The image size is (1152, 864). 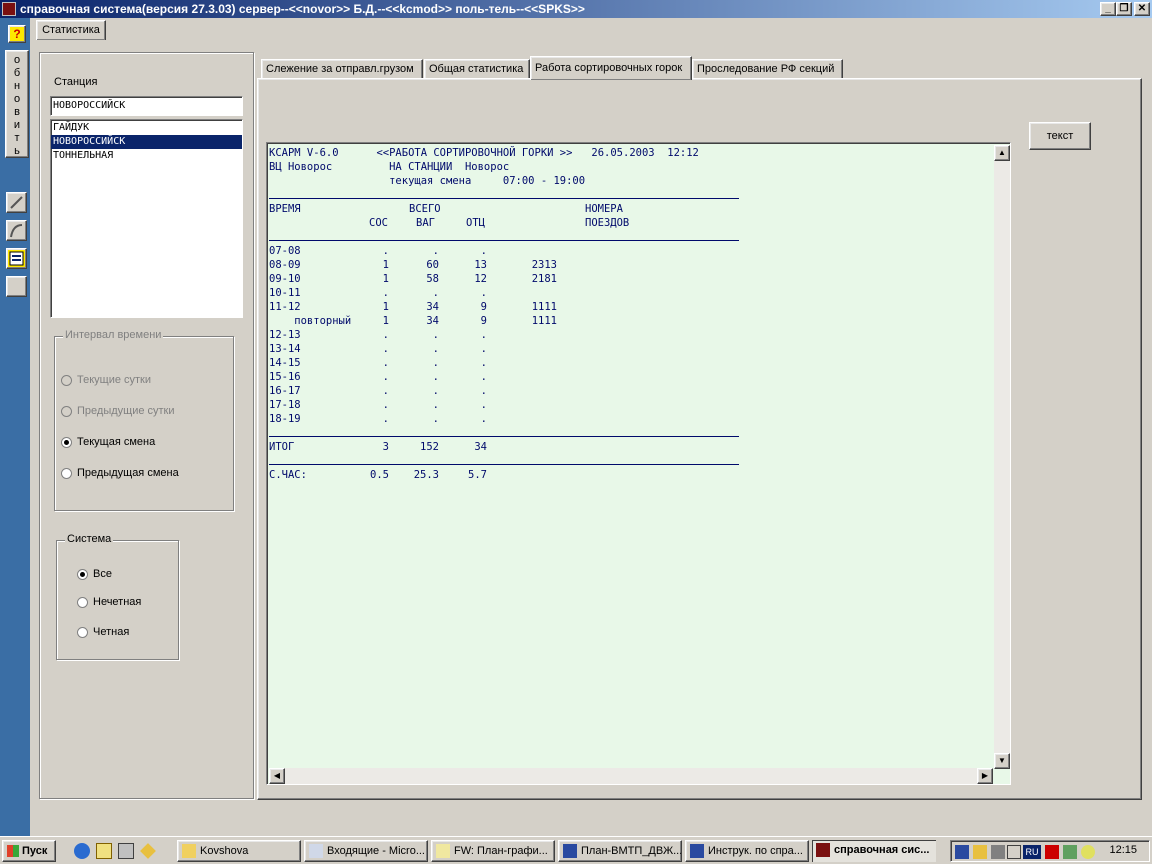 What do you see at coordinates (108, 442) in the screenshot?
I see `radio-current-shift: Текущая смена` at bounding box center [108, 442].